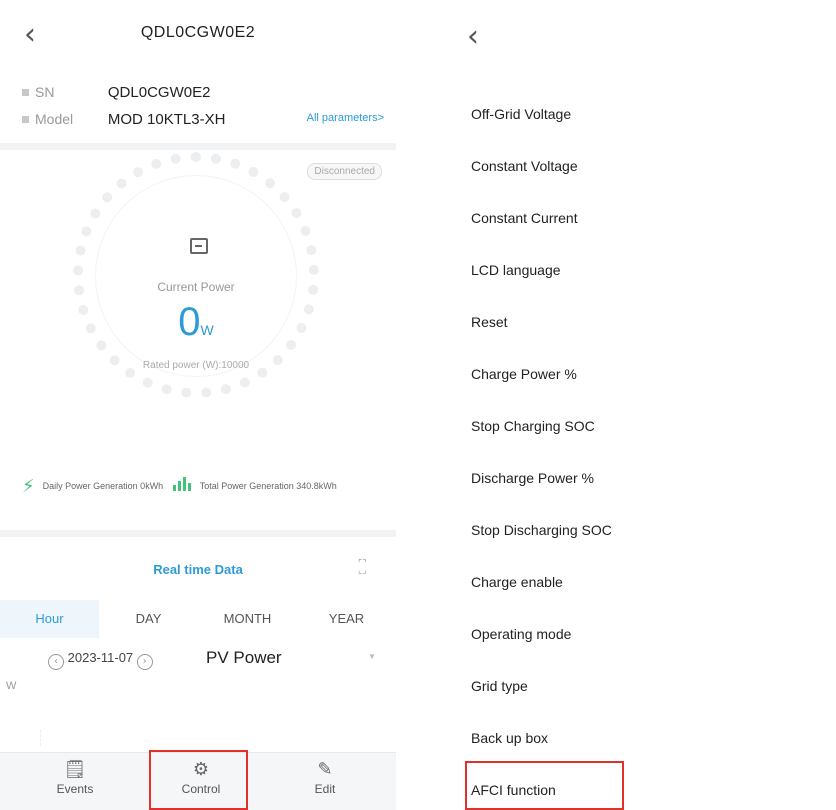 The image size is (836, 810). Describe the element at coordinates (247, 619) in the screenshot. I see `tab-month: MONTH` at that location.